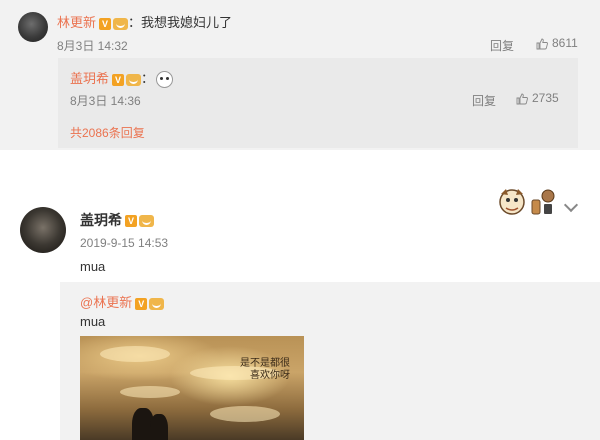  What do you see at coordinates (92, 46) in the screenshot?
I see `comment-time: 8月3日 14:32` at bounding box center [92, 46].